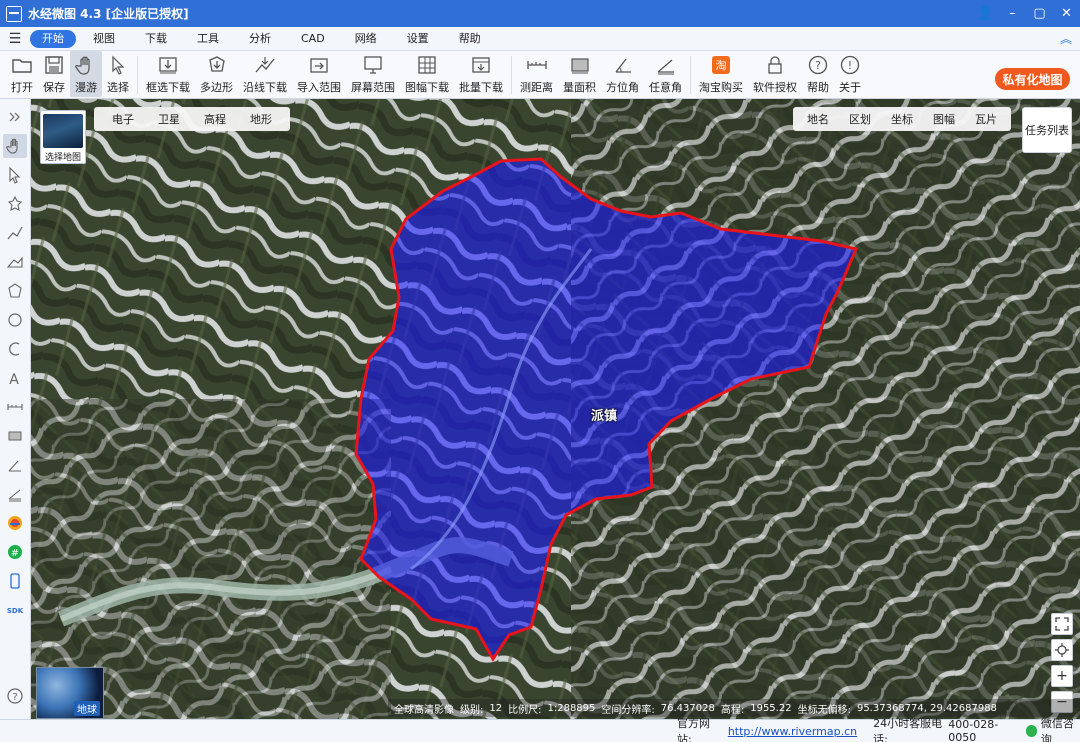 The height and width of the screenshot is (742, 1080). I want to click on azimuth-tool-icon, so click(15, 465).